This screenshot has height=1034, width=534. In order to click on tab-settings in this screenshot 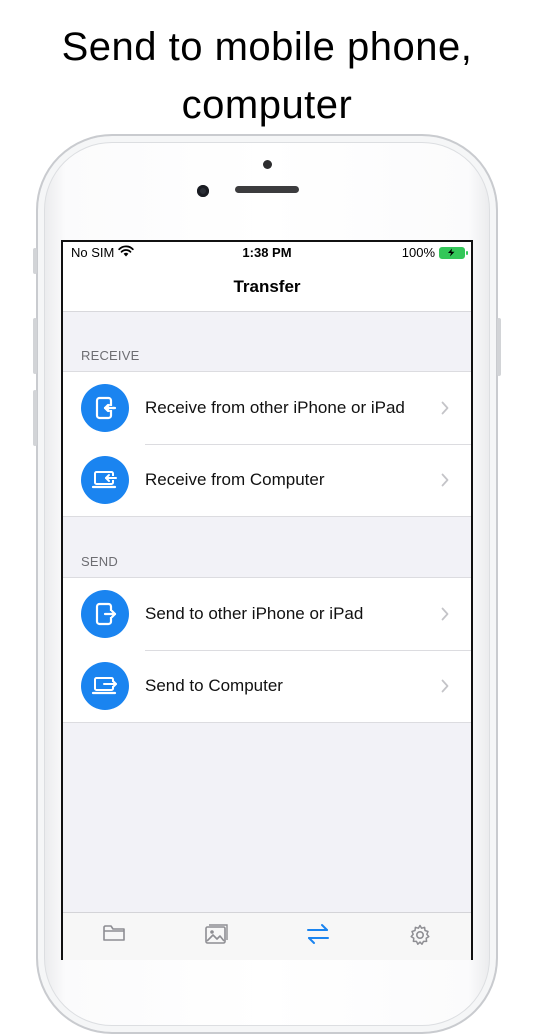, I will do `click(420, 937)`.